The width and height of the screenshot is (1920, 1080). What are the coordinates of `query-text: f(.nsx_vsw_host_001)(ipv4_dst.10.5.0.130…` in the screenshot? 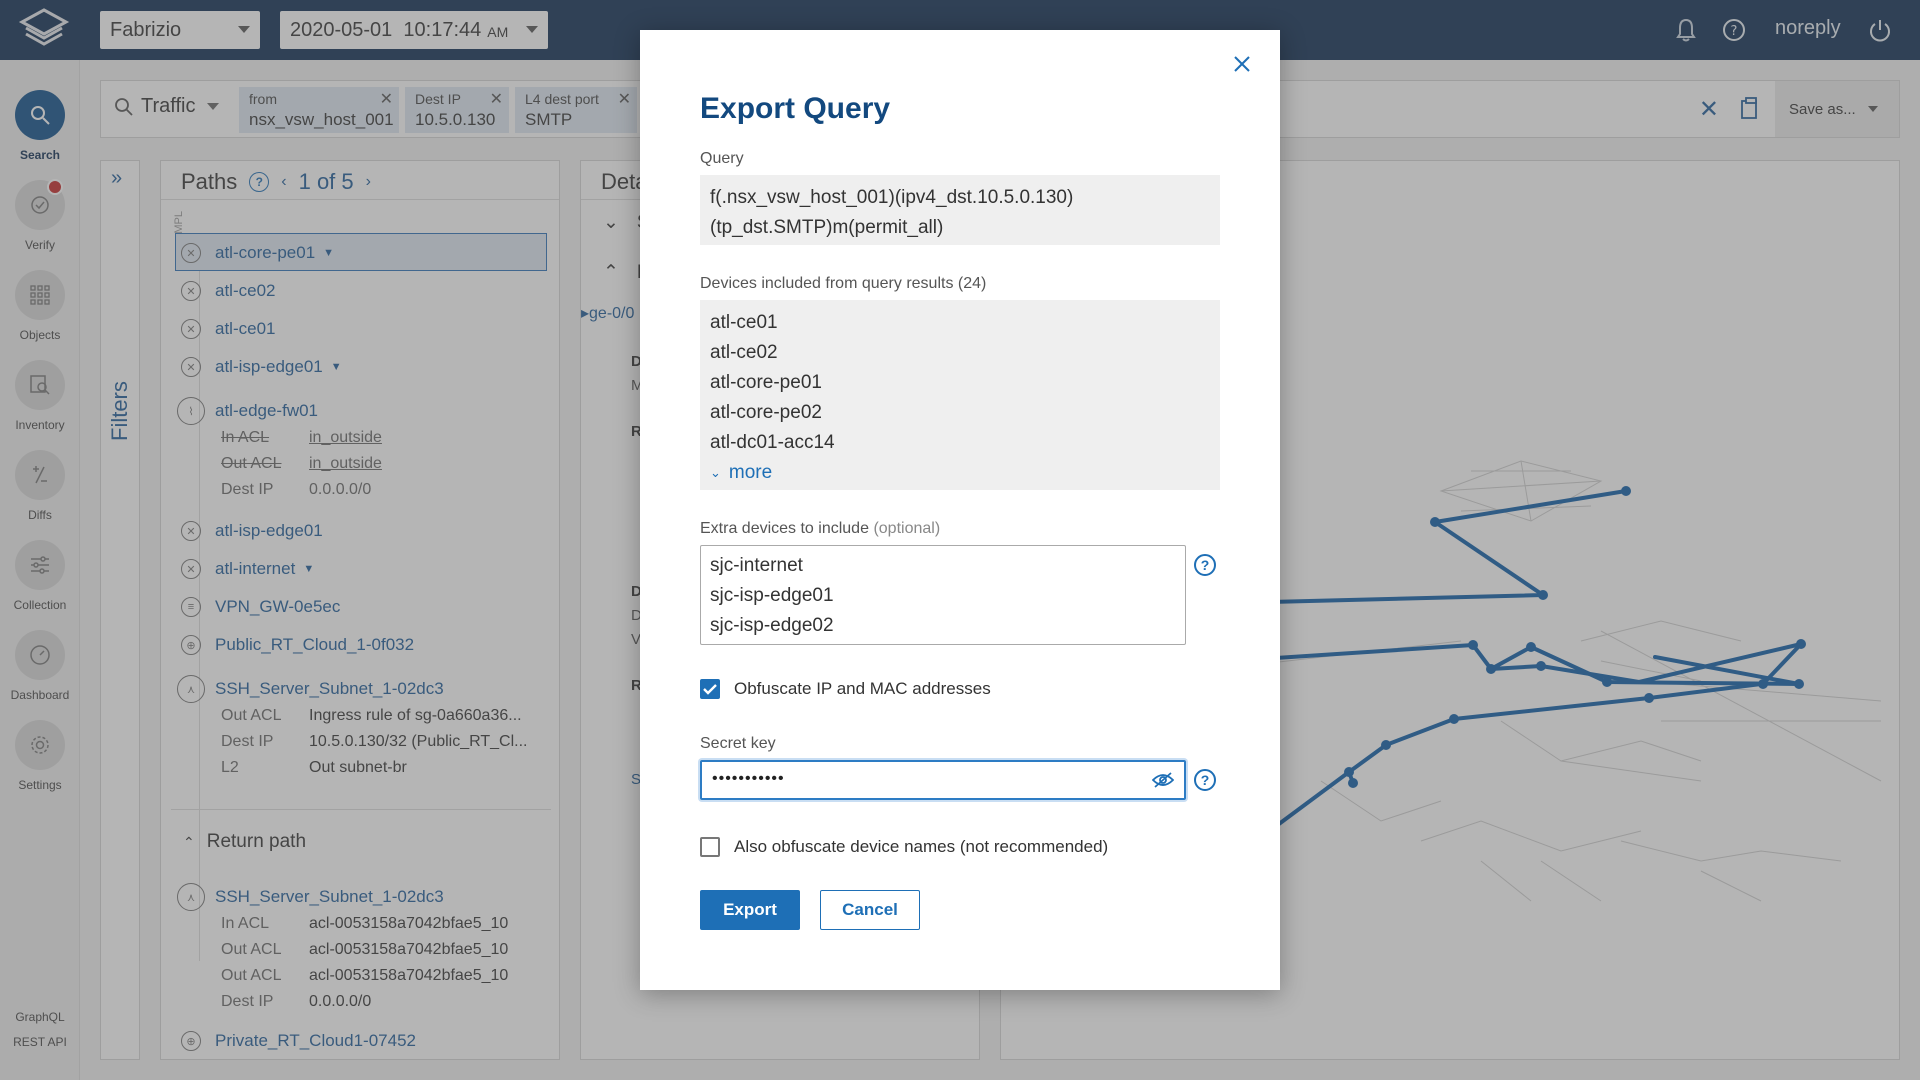 It's located at (960, 210).